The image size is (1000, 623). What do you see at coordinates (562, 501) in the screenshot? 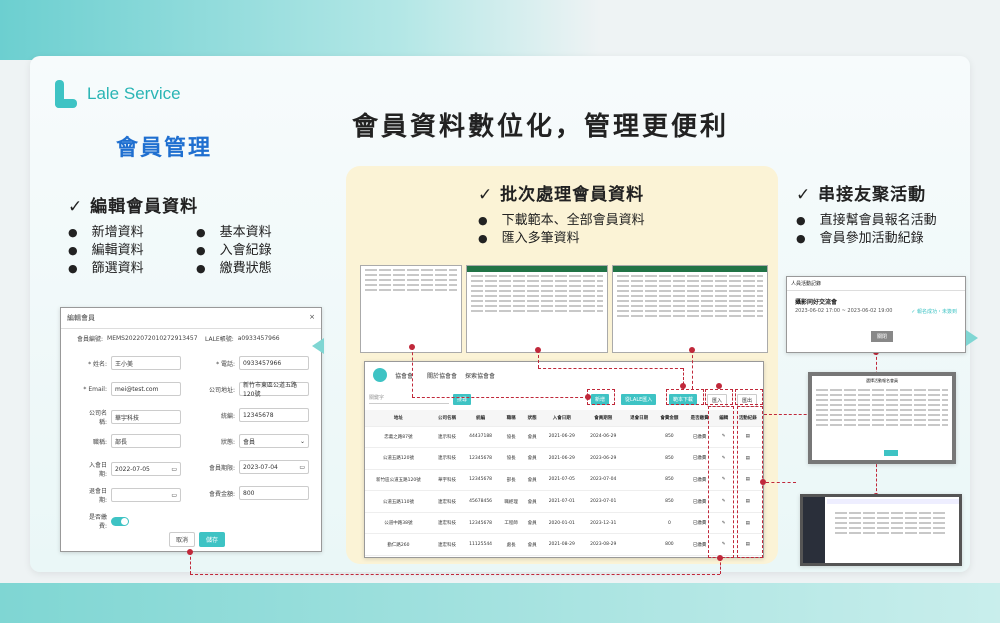
I see `table-cell: 2021-07-01` at bounding box center [562, 501].